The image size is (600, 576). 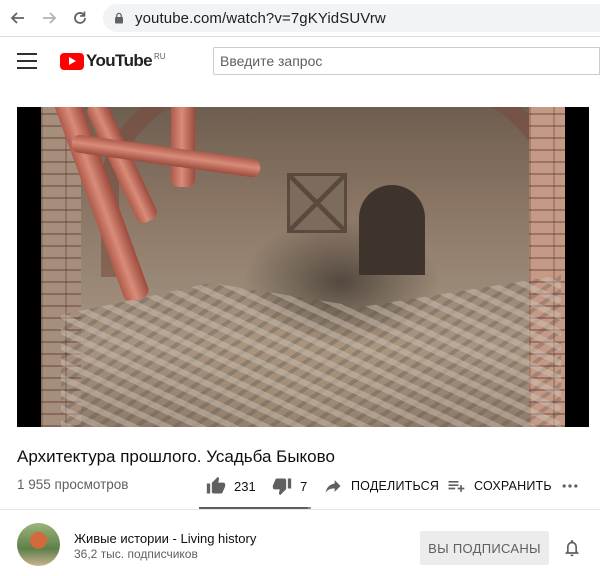 I want to click on browser-toolbar: youtube.com/watch?v=7gKYidSUVrw, so click(x=300, y=18).